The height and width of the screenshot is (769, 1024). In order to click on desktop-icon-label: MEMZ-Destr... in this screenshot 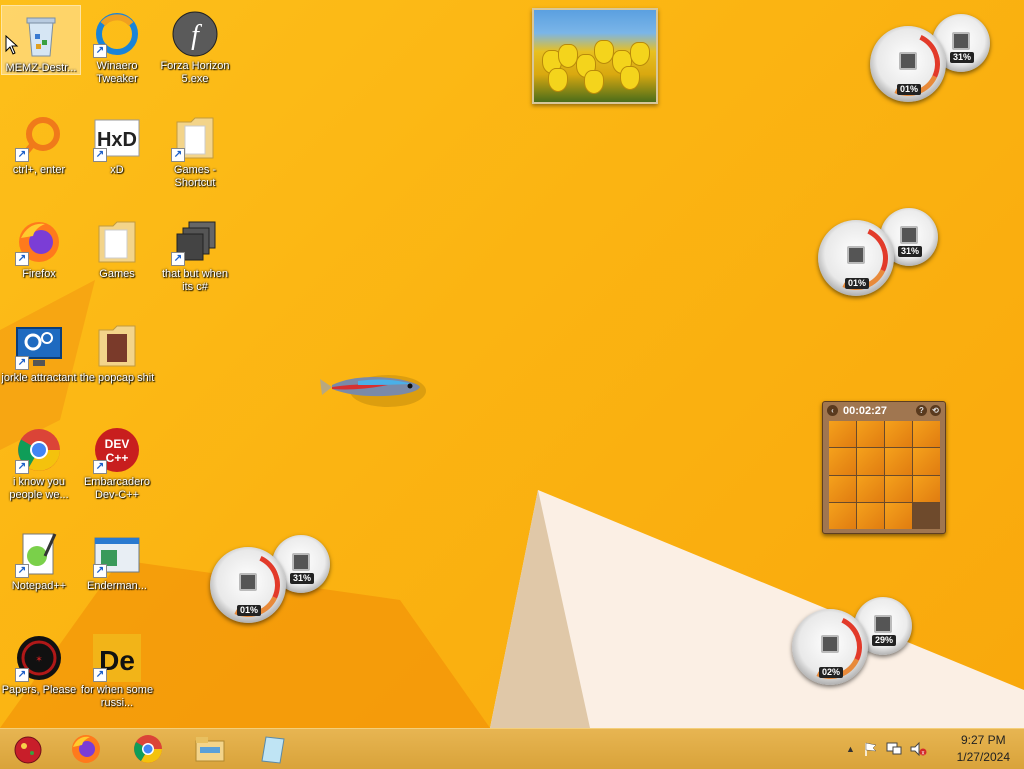, I will do `click(41, 68)`.